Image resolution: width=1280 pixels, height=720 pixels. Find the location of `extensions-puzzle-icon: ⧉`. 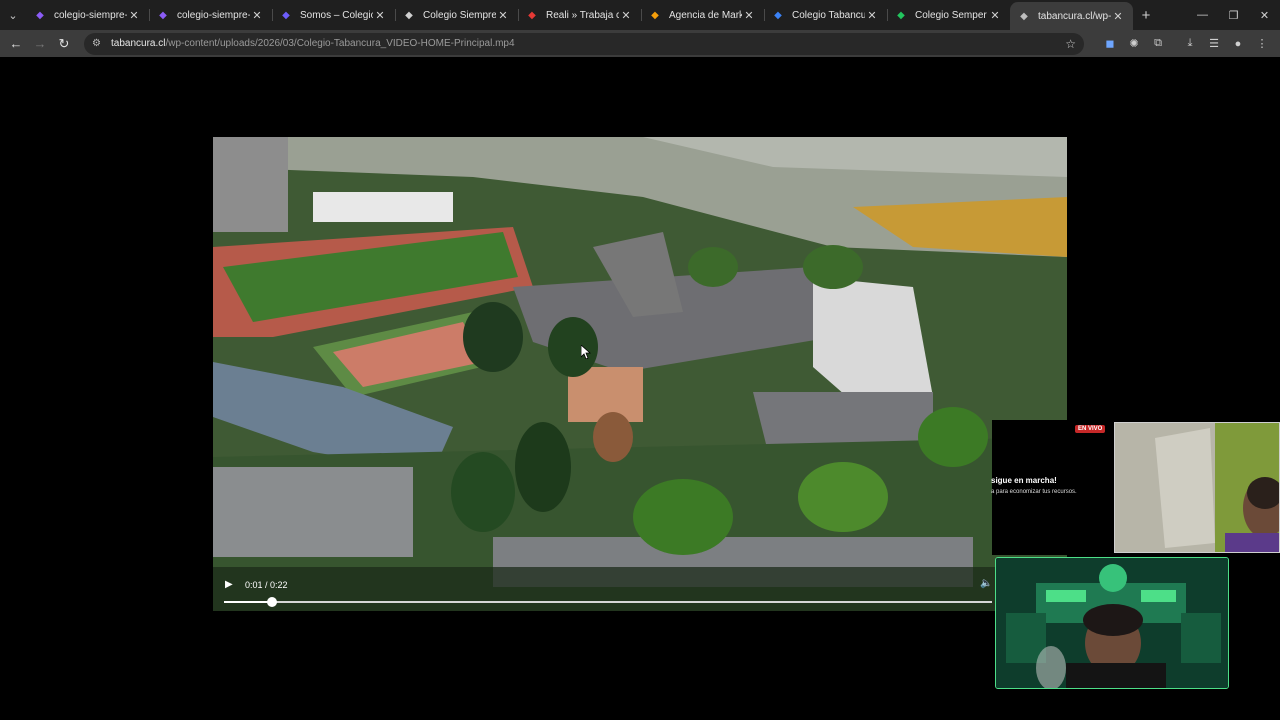

extensions-puzzle-icon: ⧉ is located at coordinates (1158, 44).